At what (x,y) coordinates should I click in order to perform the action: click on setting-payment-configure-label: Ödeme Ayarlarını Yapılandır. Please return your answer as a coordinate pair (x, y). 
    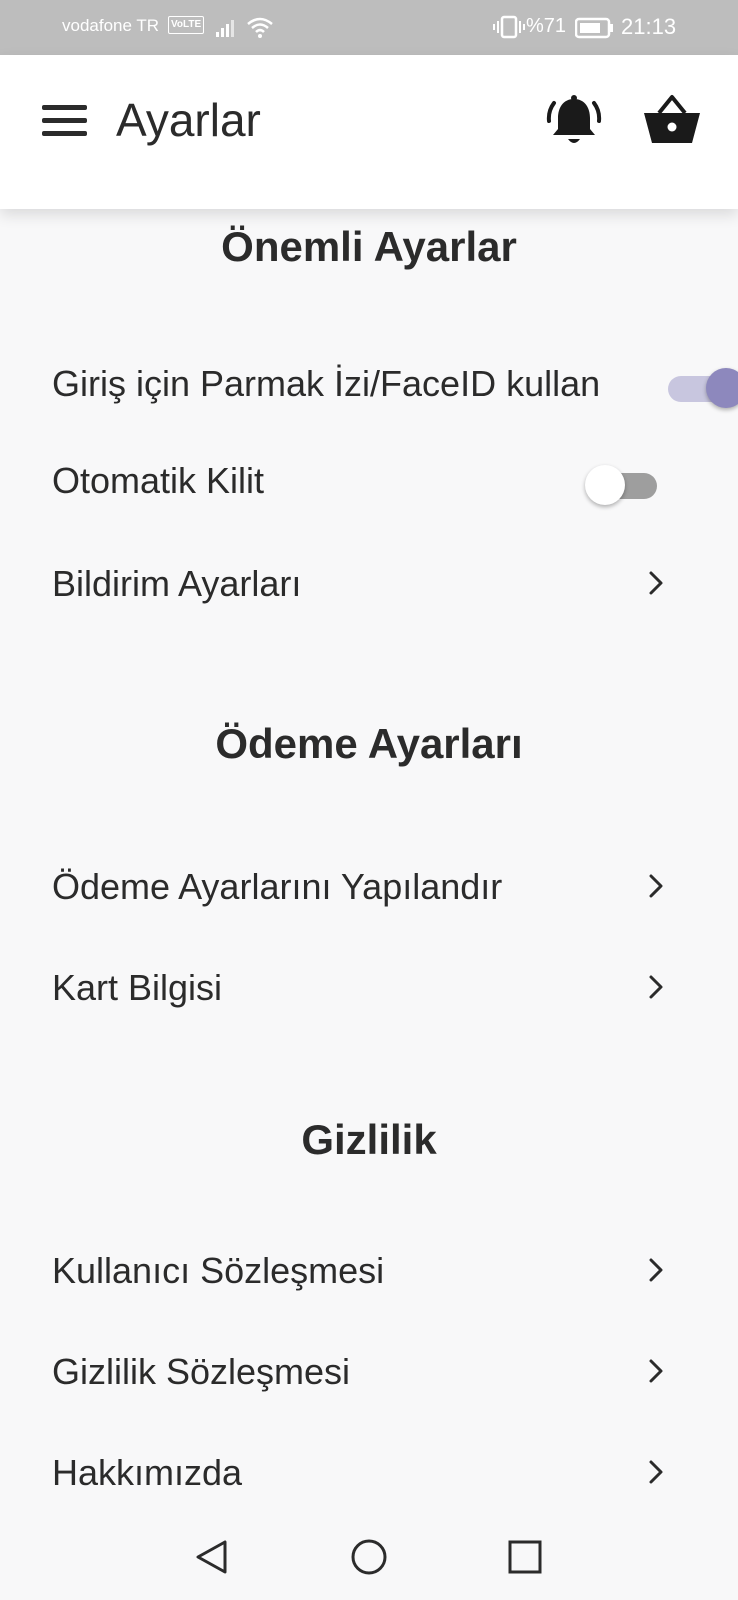
    Looking at the image, I should click on (277, 886).